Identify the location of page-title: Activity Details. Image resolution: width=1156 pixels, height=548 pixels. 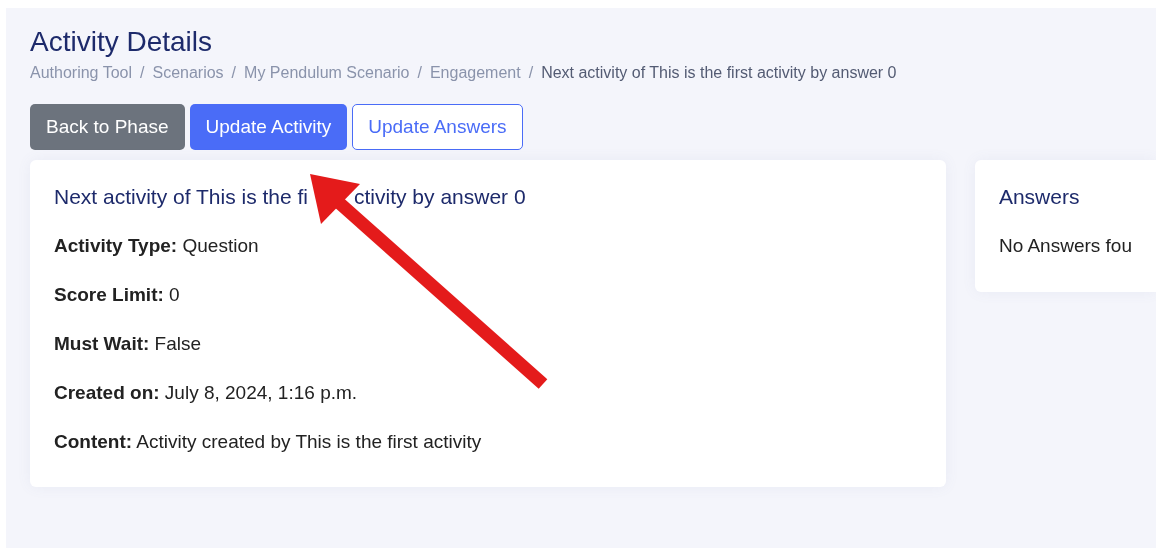
(122, 42).